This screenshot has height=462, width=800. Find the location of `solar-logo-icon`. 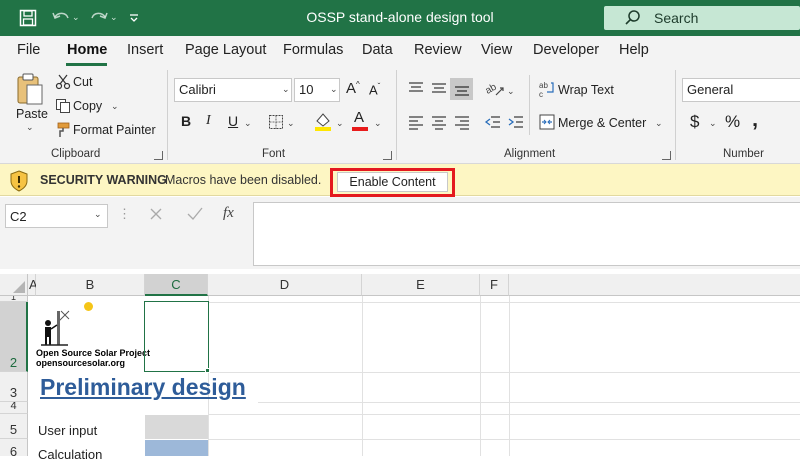

solar-logo-icon is located at coordinates (56, 328).